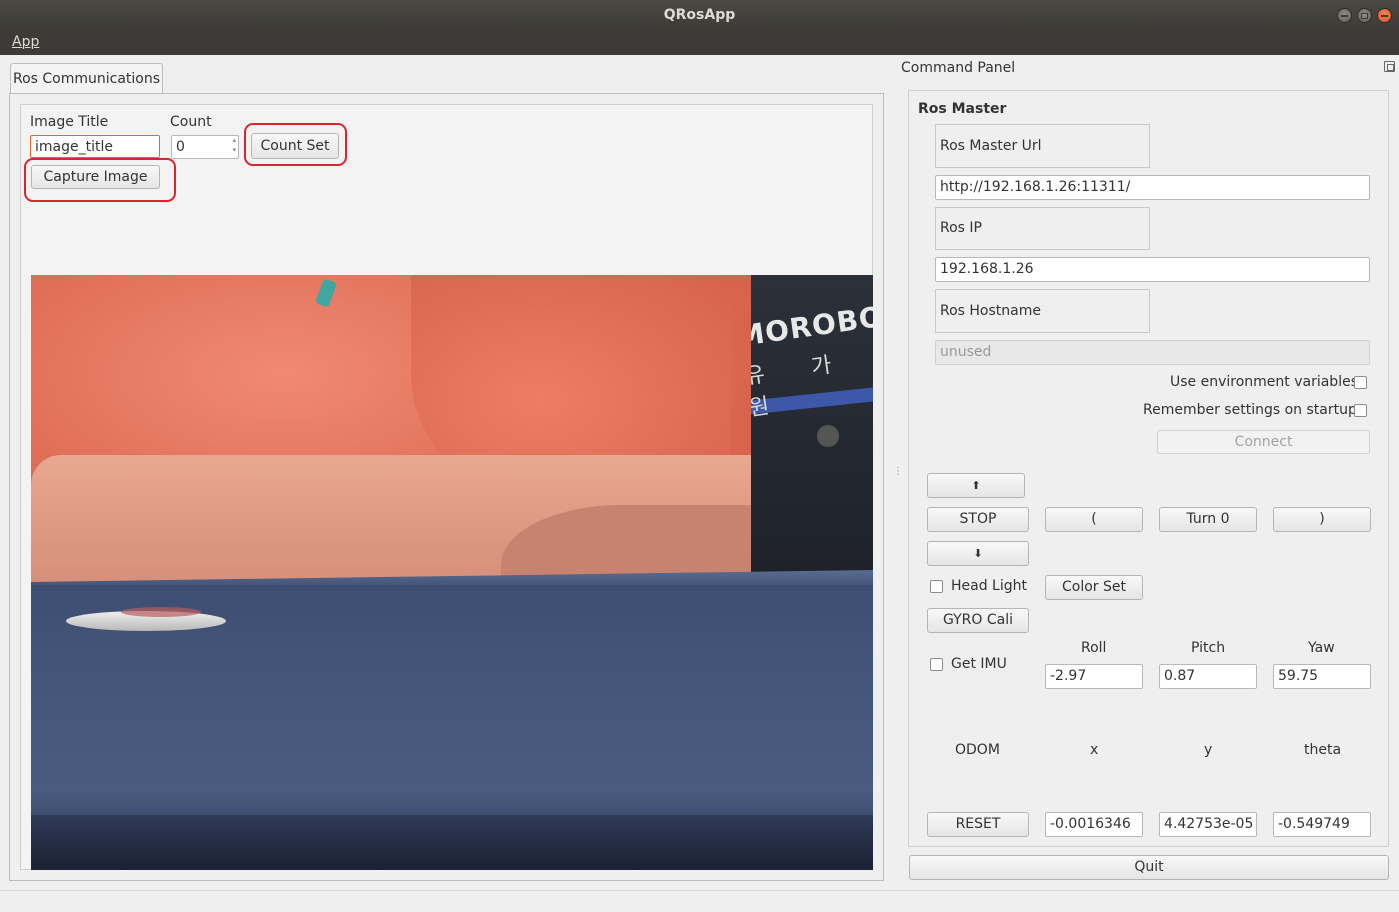 This screenshot has width=1399, height=912. Describe the element at coordinates (1322, 676) in the screenshot. I see `yaw-value-field: 59.75` at that location.